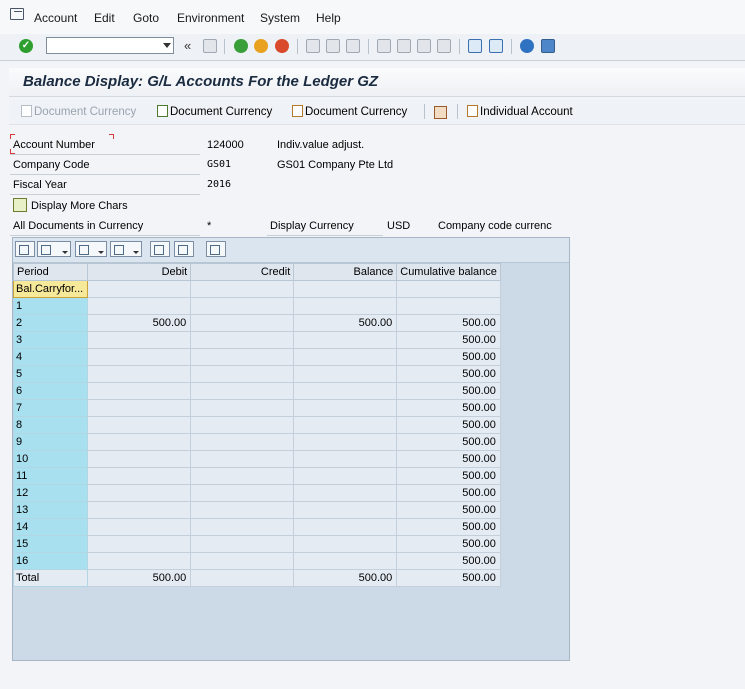 The image size is (745, 689). I want to click on shortcut-icon, so click(496, 46).